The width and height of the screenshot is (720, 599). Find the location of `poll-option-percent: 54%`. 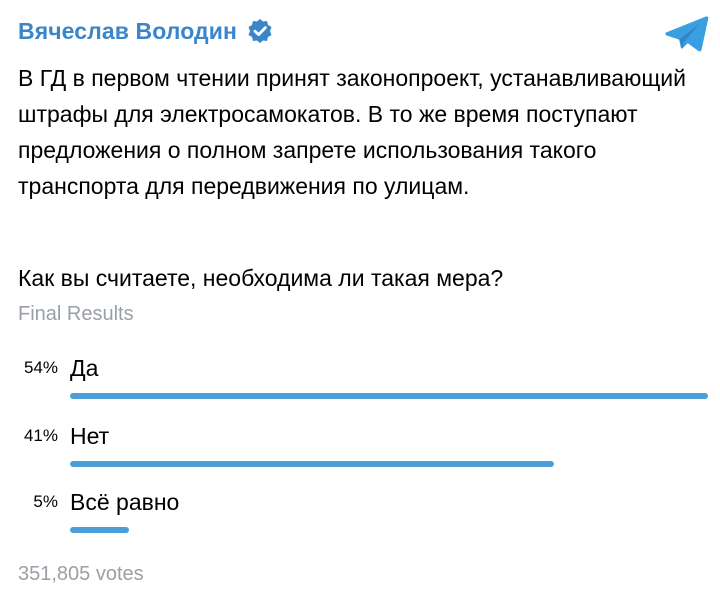

poll-option-percent: 54% is located at coordinates (40, 367).